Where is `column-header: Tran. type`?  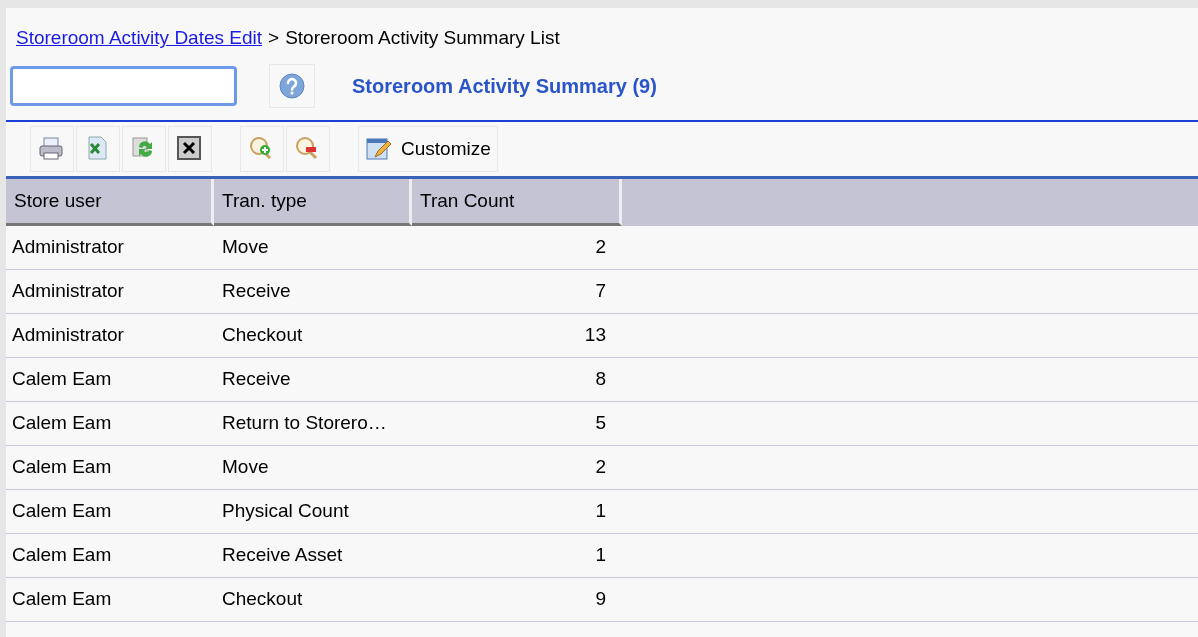 column-header: Tran. type is located at coordinates (313, 202).